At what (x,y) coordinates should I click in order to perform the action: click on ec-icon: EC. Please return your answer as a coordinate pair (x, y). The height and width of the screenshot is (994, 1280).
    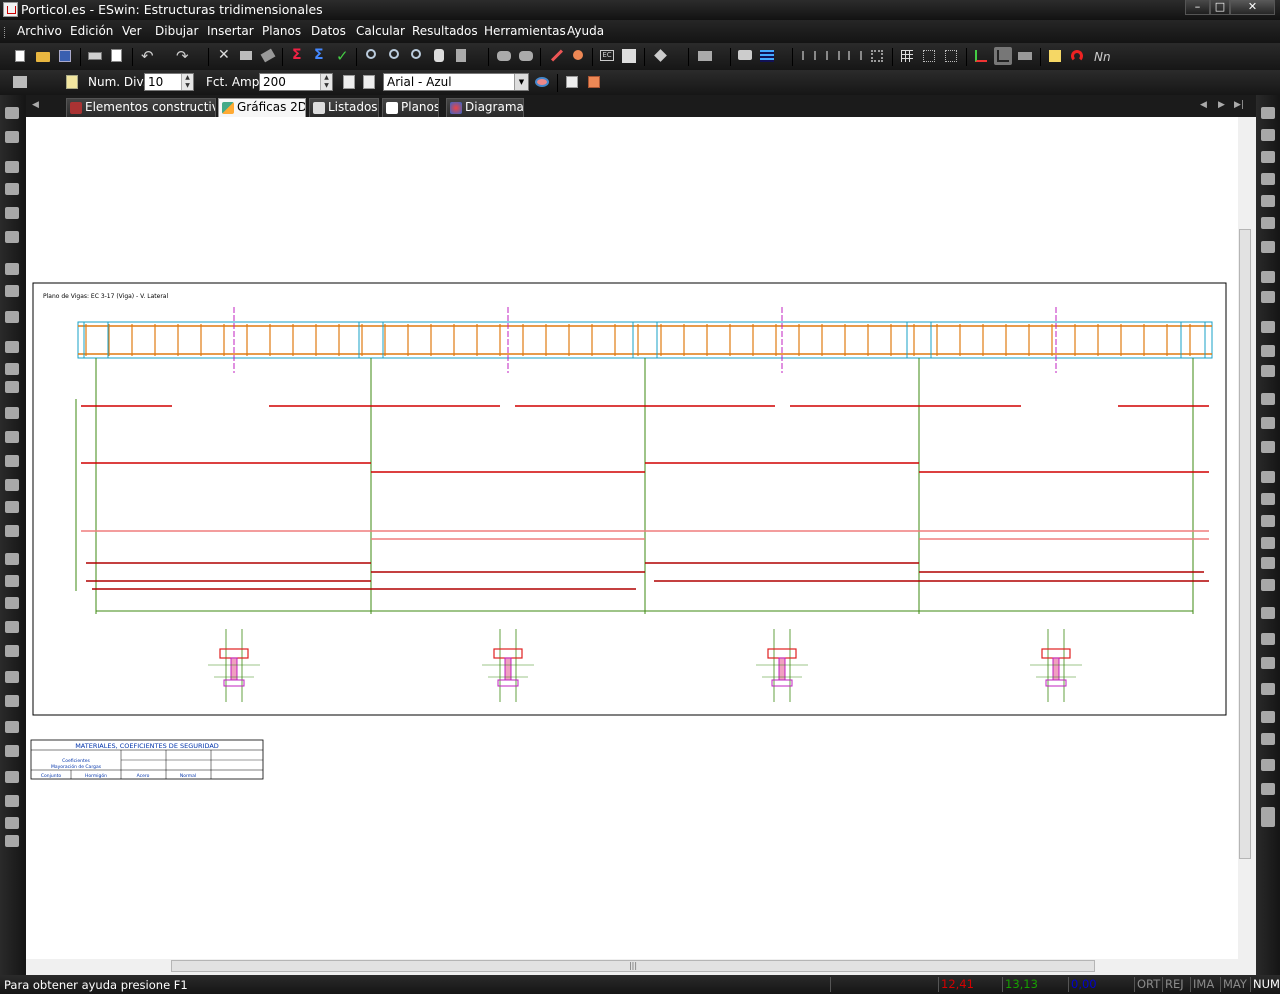
    Looking at the image, I should click on (607, 56).